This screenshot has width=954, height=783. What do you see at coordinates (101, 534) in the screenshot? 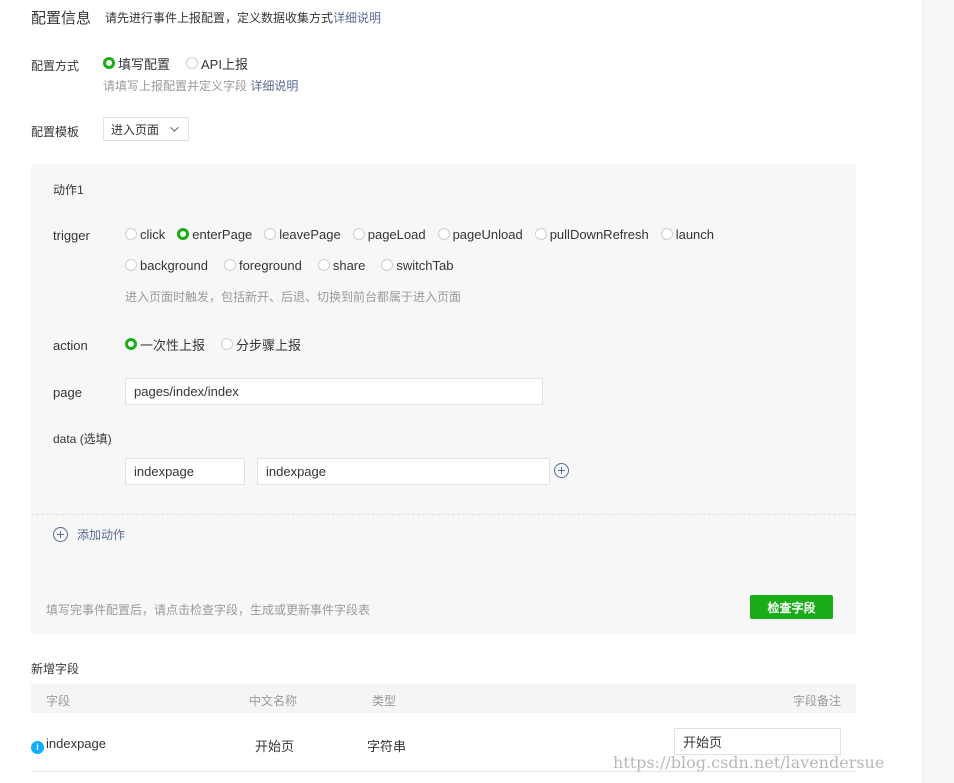
I see `add-action-label: 添加动作` at bounding box center [101, 534].